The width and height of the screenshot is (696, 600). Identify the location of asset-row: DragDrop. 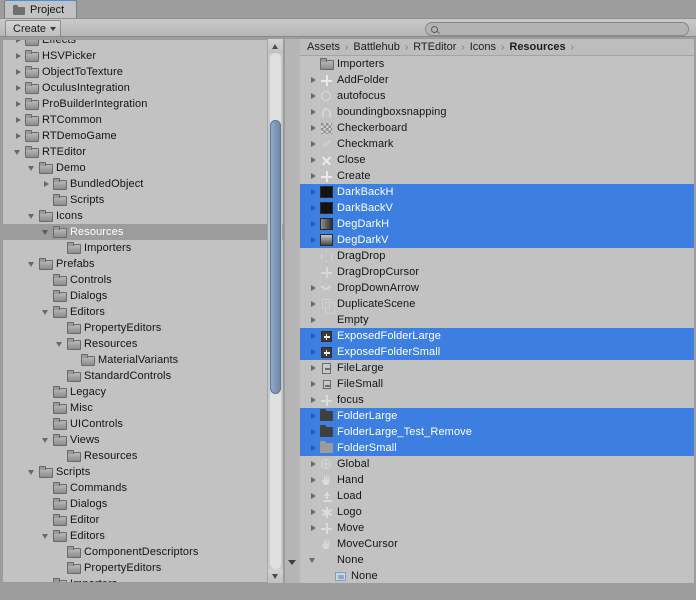
(497, 256).